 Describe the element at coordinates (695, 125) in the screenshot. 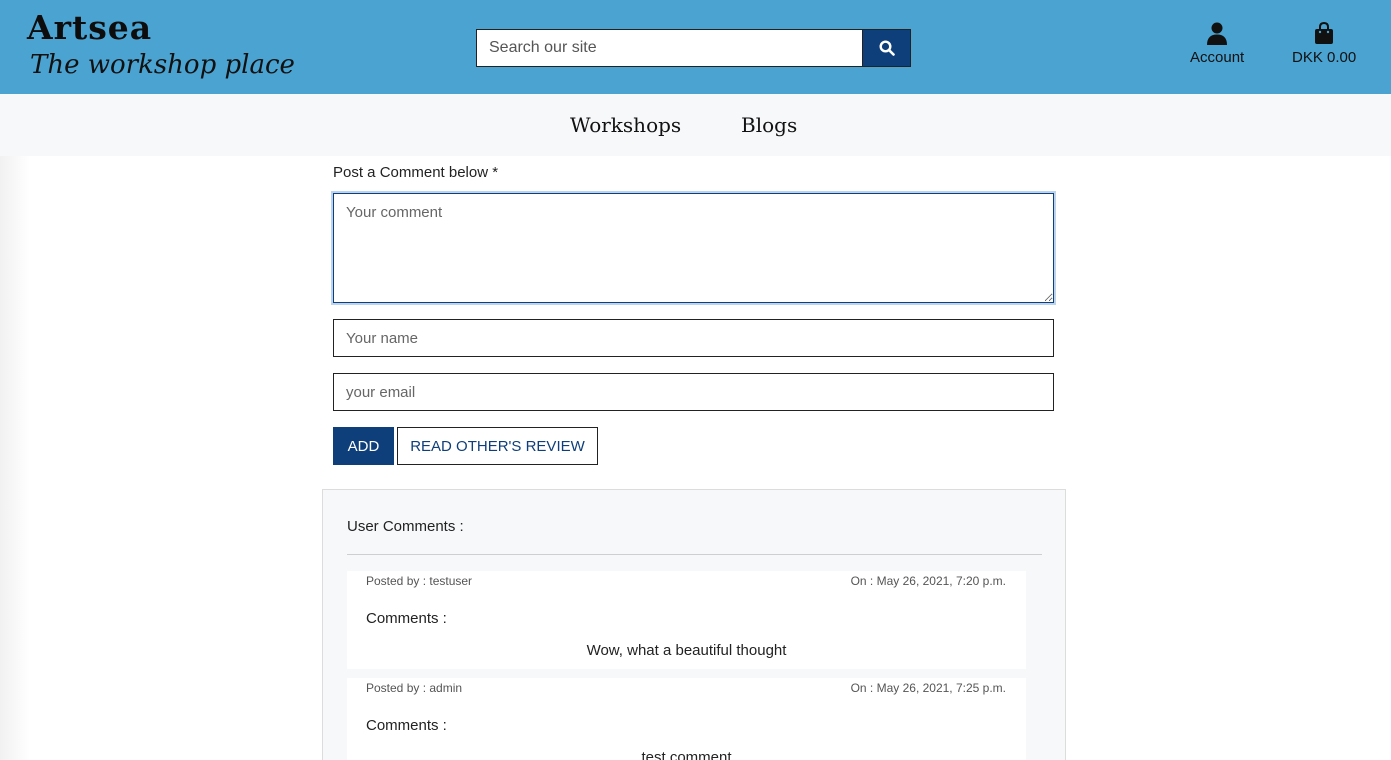

I see `main-nav: Workshops Blogs` at that location.